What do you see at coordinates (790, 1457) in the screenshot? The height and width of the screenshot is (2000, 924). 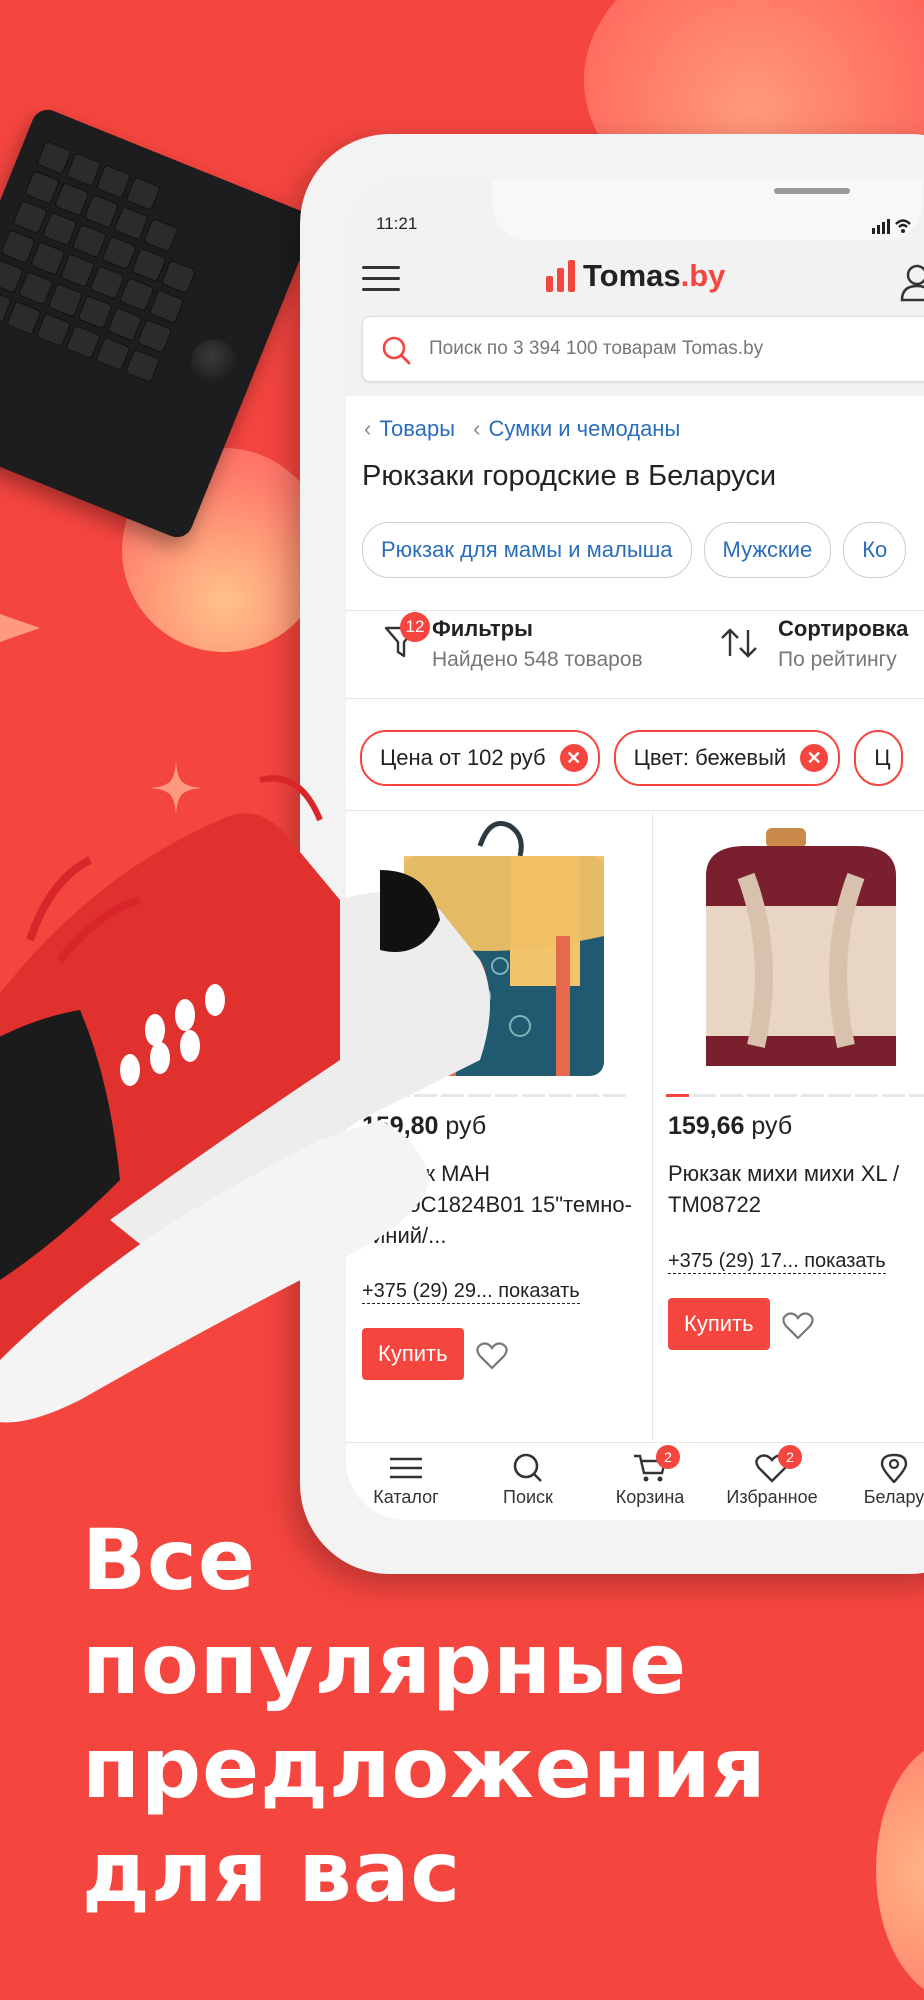 I see `favorites-count-badge: 2` at bounding box center [790, 1457].